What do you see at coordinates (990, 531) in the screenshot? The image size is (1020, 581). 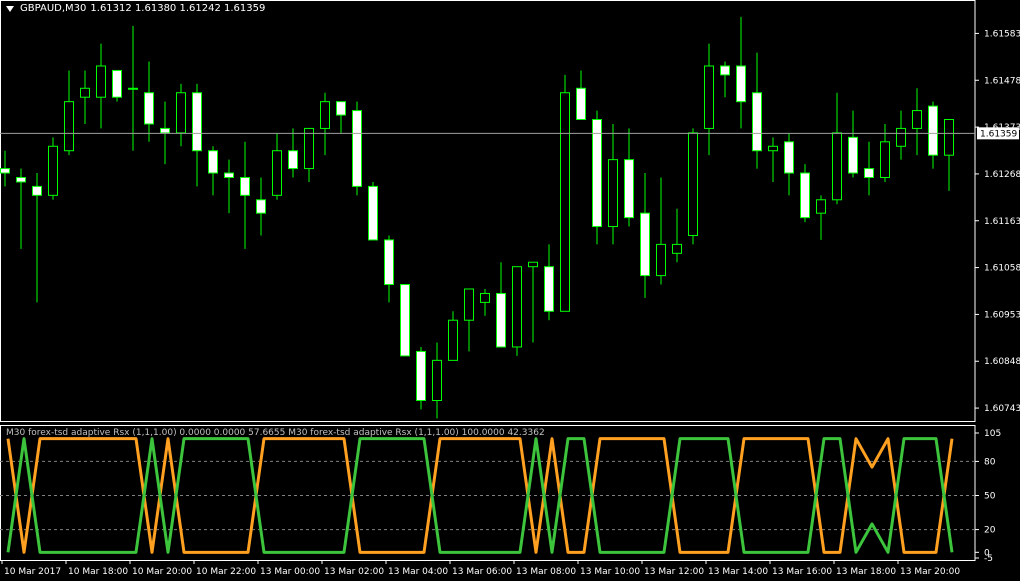 I see `indicator-axis-label: 20` at bounding box center [990, 531].